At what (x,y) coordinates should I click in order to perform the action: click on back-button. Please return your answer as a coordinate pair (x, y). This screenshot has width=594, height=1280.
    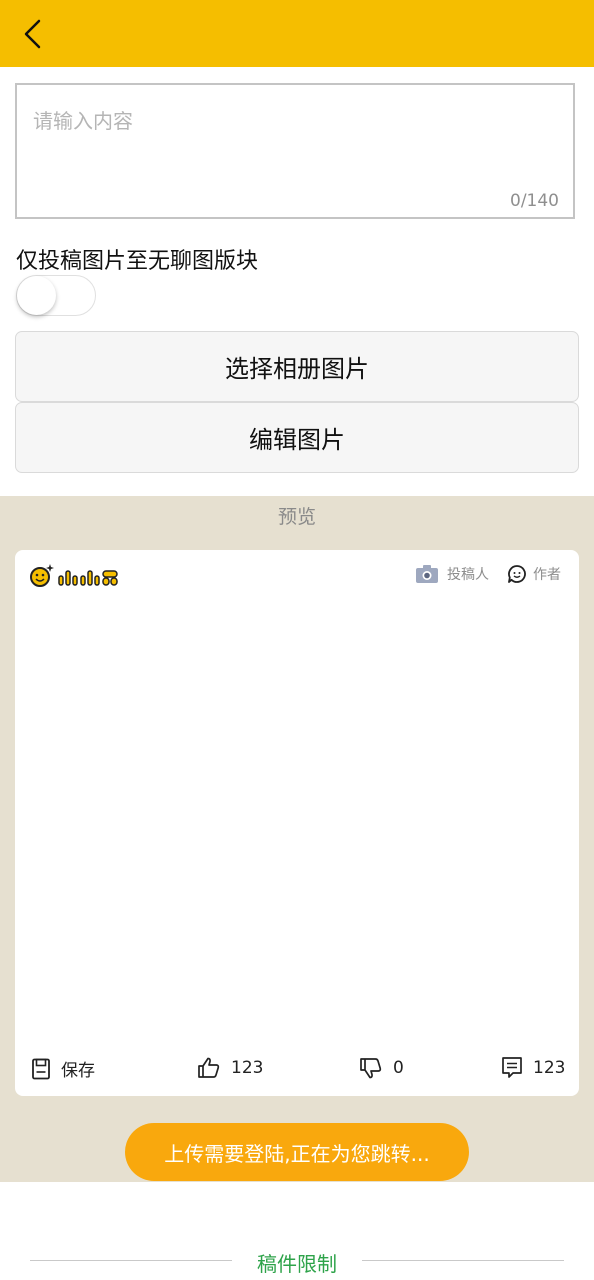
    Looking at the image, I should click on (34, 34).